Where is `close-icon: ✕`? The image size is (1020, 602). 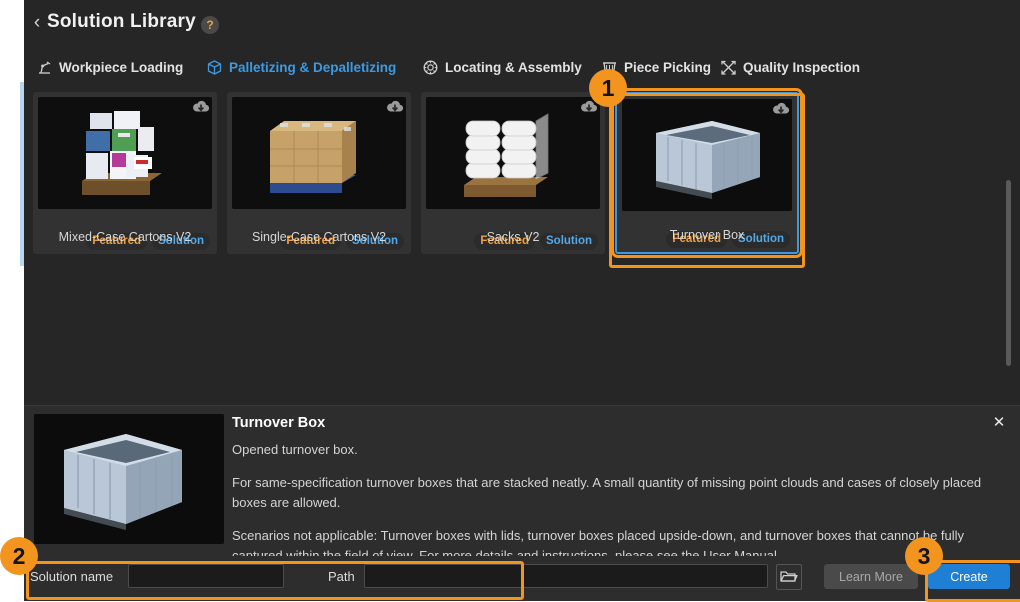
close-icon: ✕ is located at coordinates (999, 423).